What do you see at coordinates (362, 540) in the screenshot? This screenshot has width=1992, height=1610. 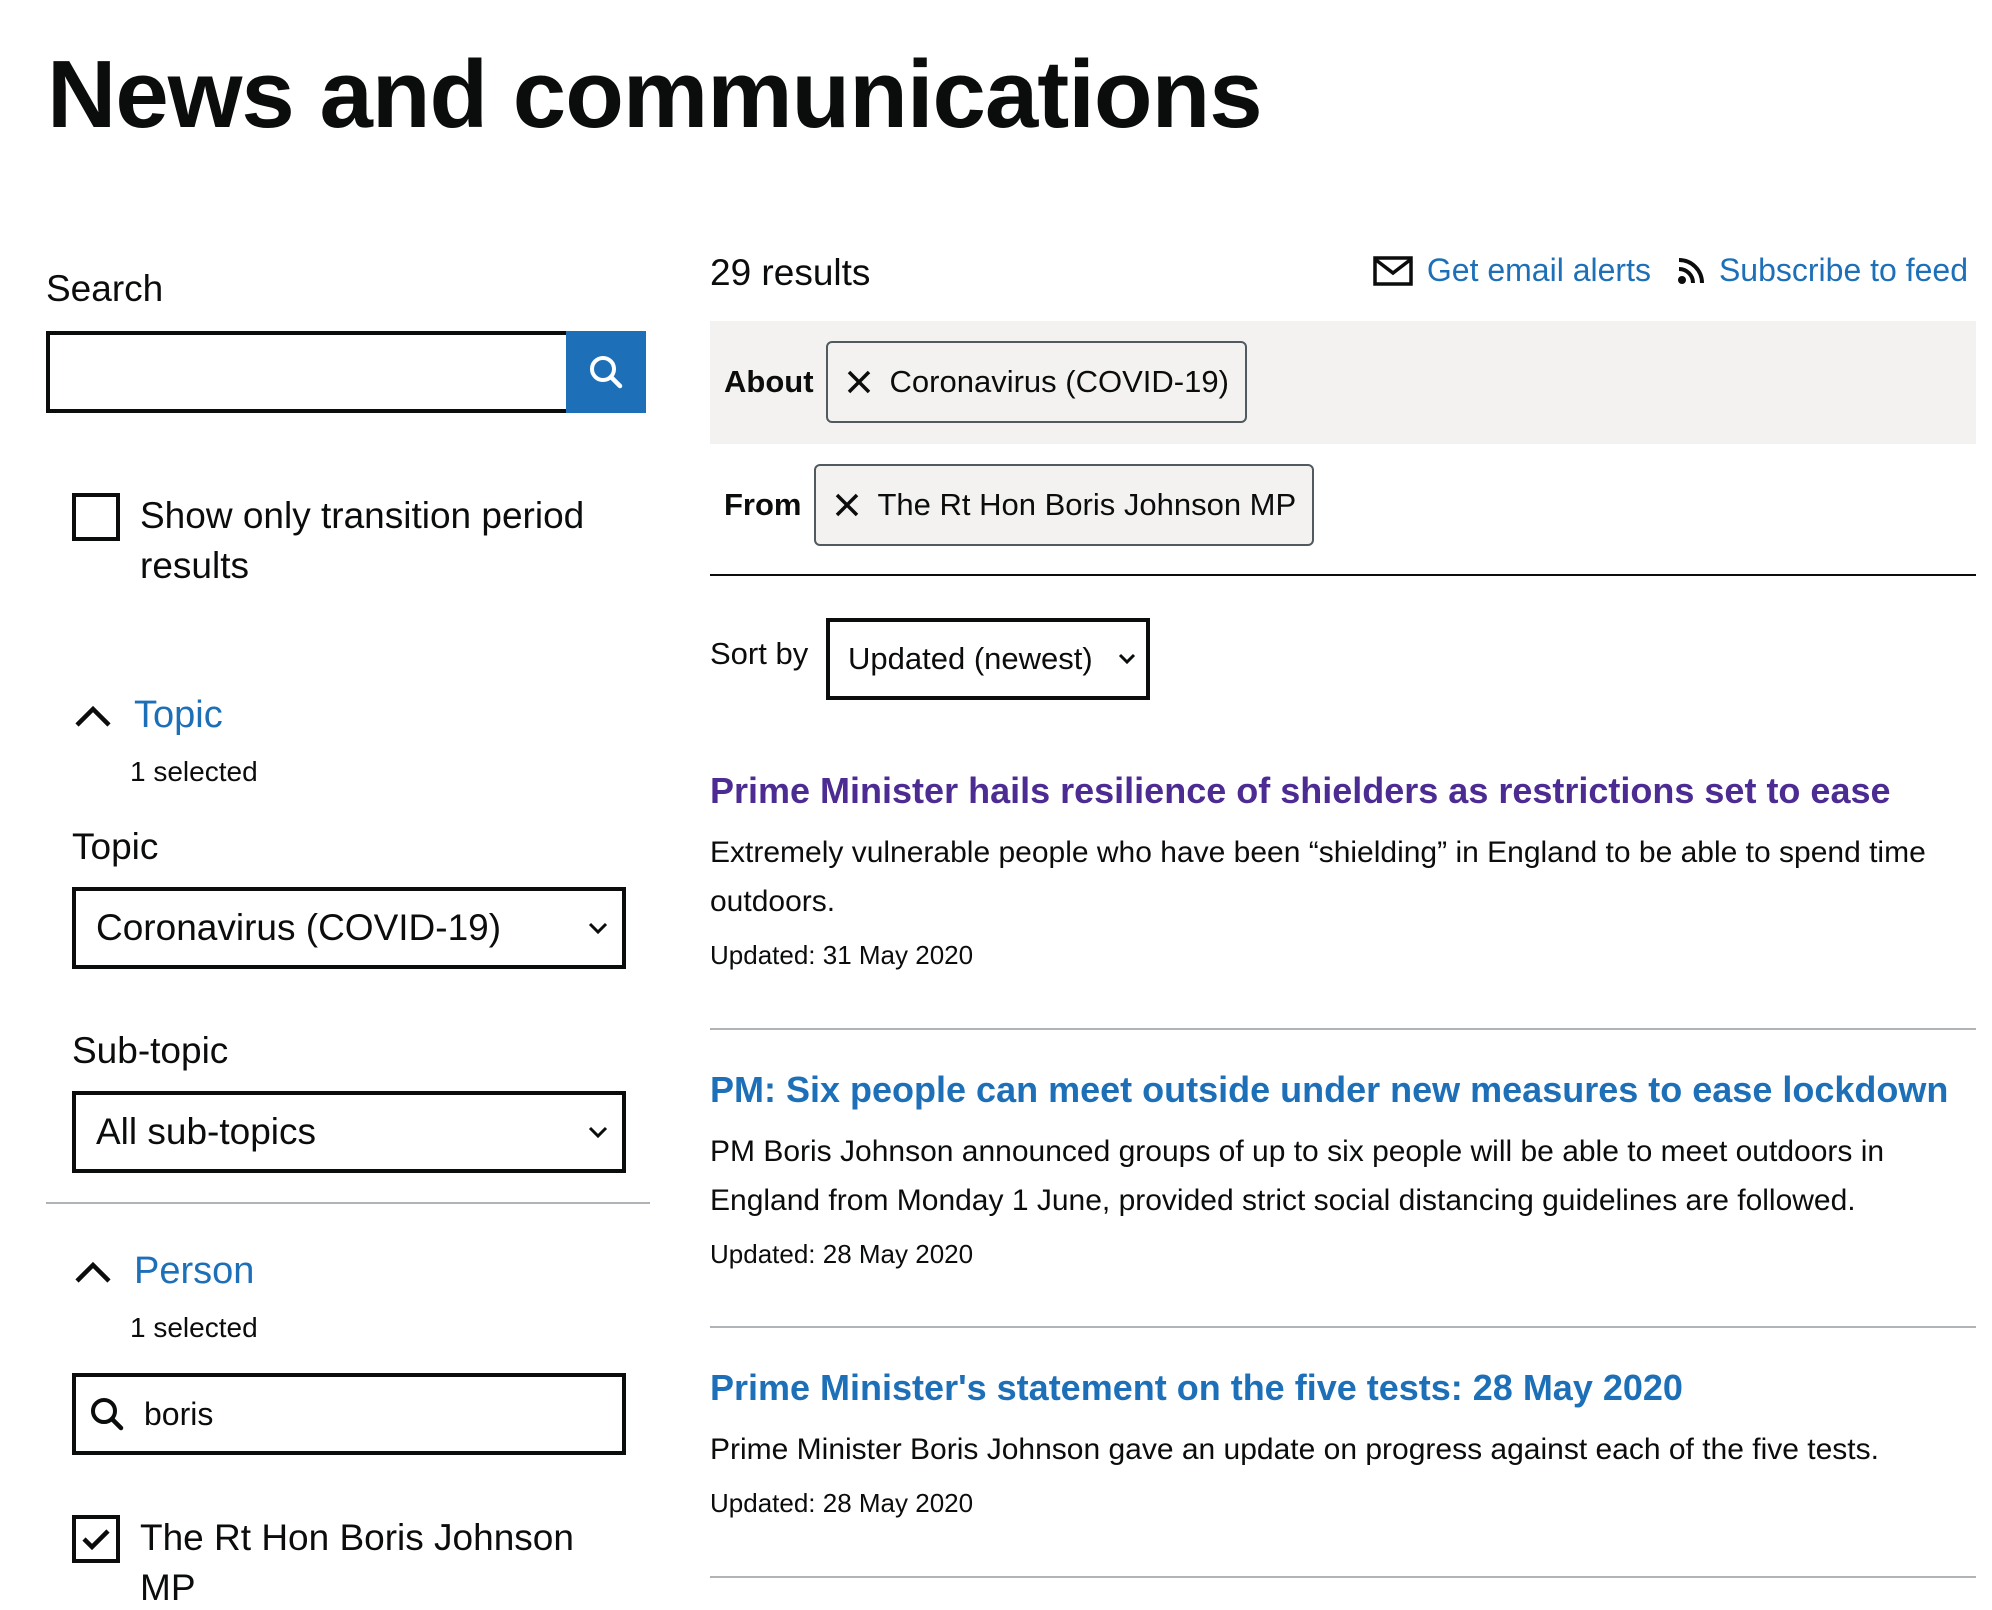 I see `transition-checkbox-label: Show only transition period results` at bounding box center [362, 540].